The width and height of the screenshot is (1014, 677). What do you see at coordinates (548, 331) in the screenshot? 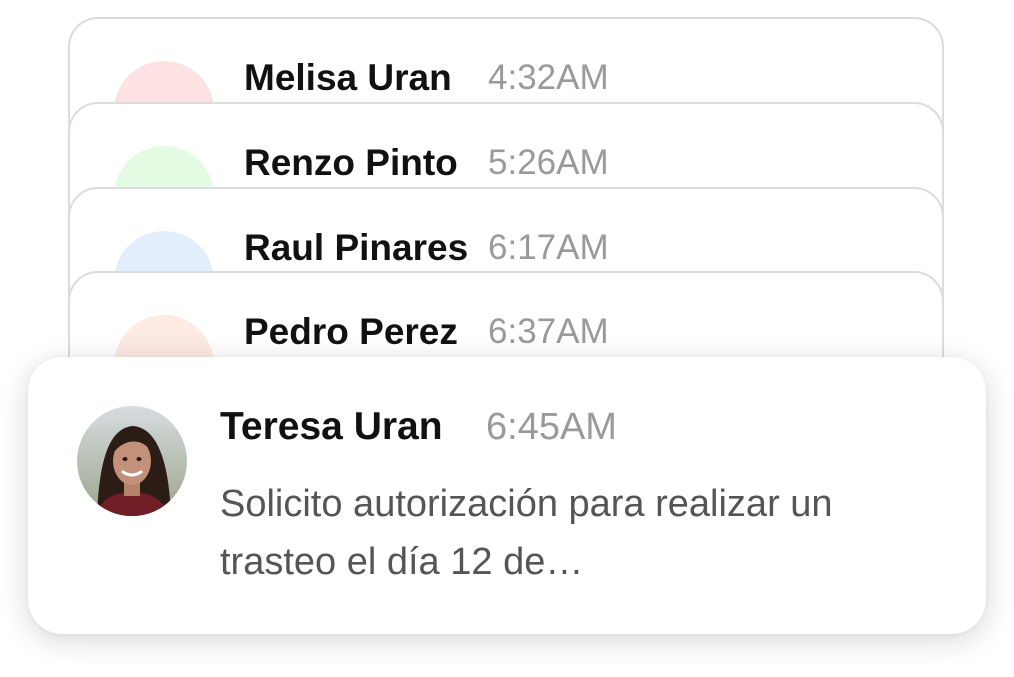
I see `timestamp: 6:37AM` at bounding box center [548, 331].